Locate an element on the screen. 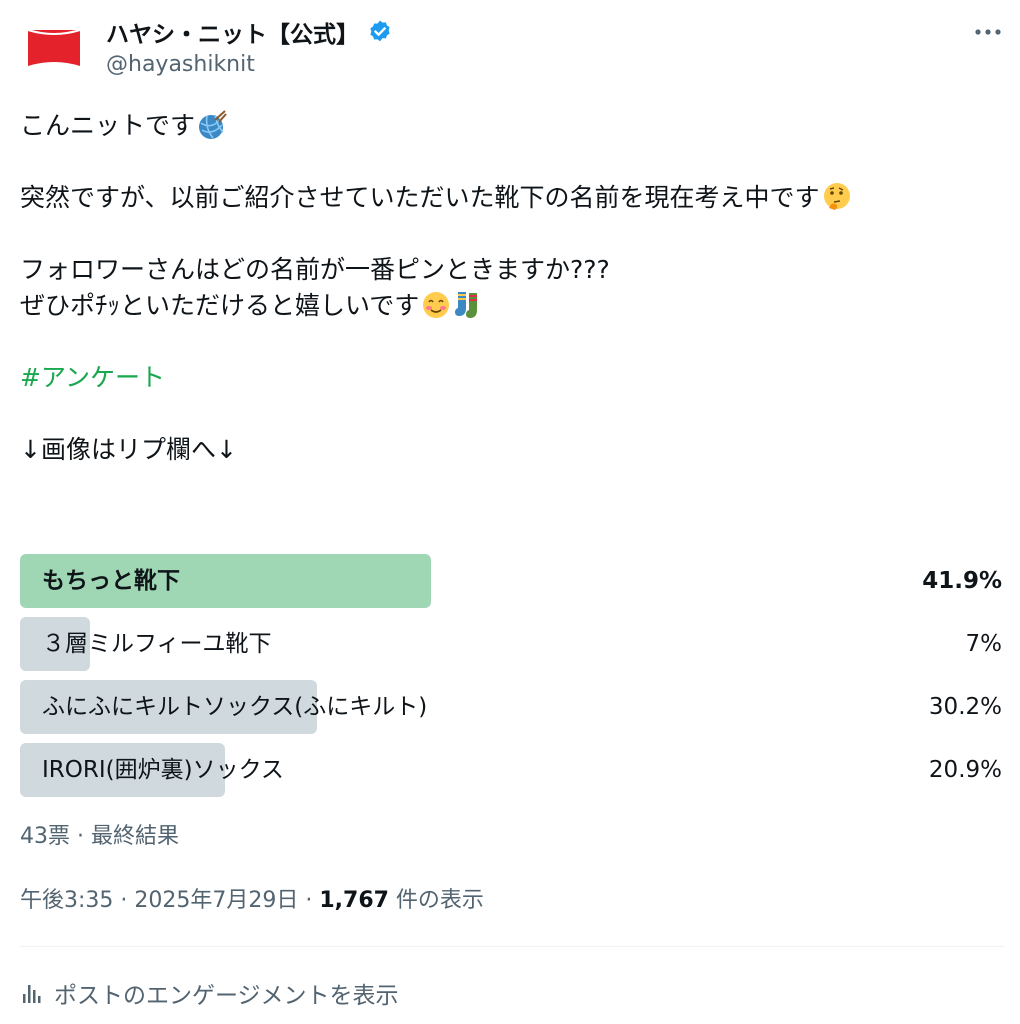 This screenshot has height=1024, width=1020. poll-option-percent: 7% is located at coordinates (984, 644).